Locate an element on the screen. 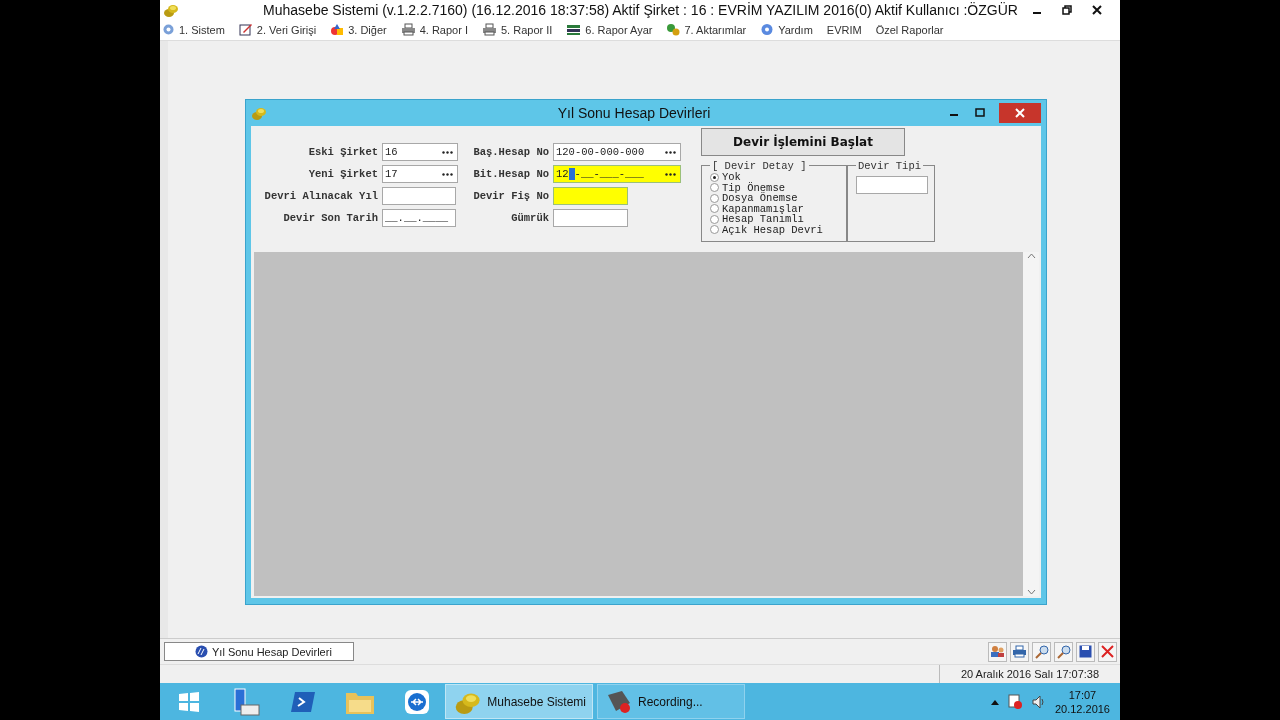 The image size is (1280, 720). maximize-icon is located at coordinates (980, 112).